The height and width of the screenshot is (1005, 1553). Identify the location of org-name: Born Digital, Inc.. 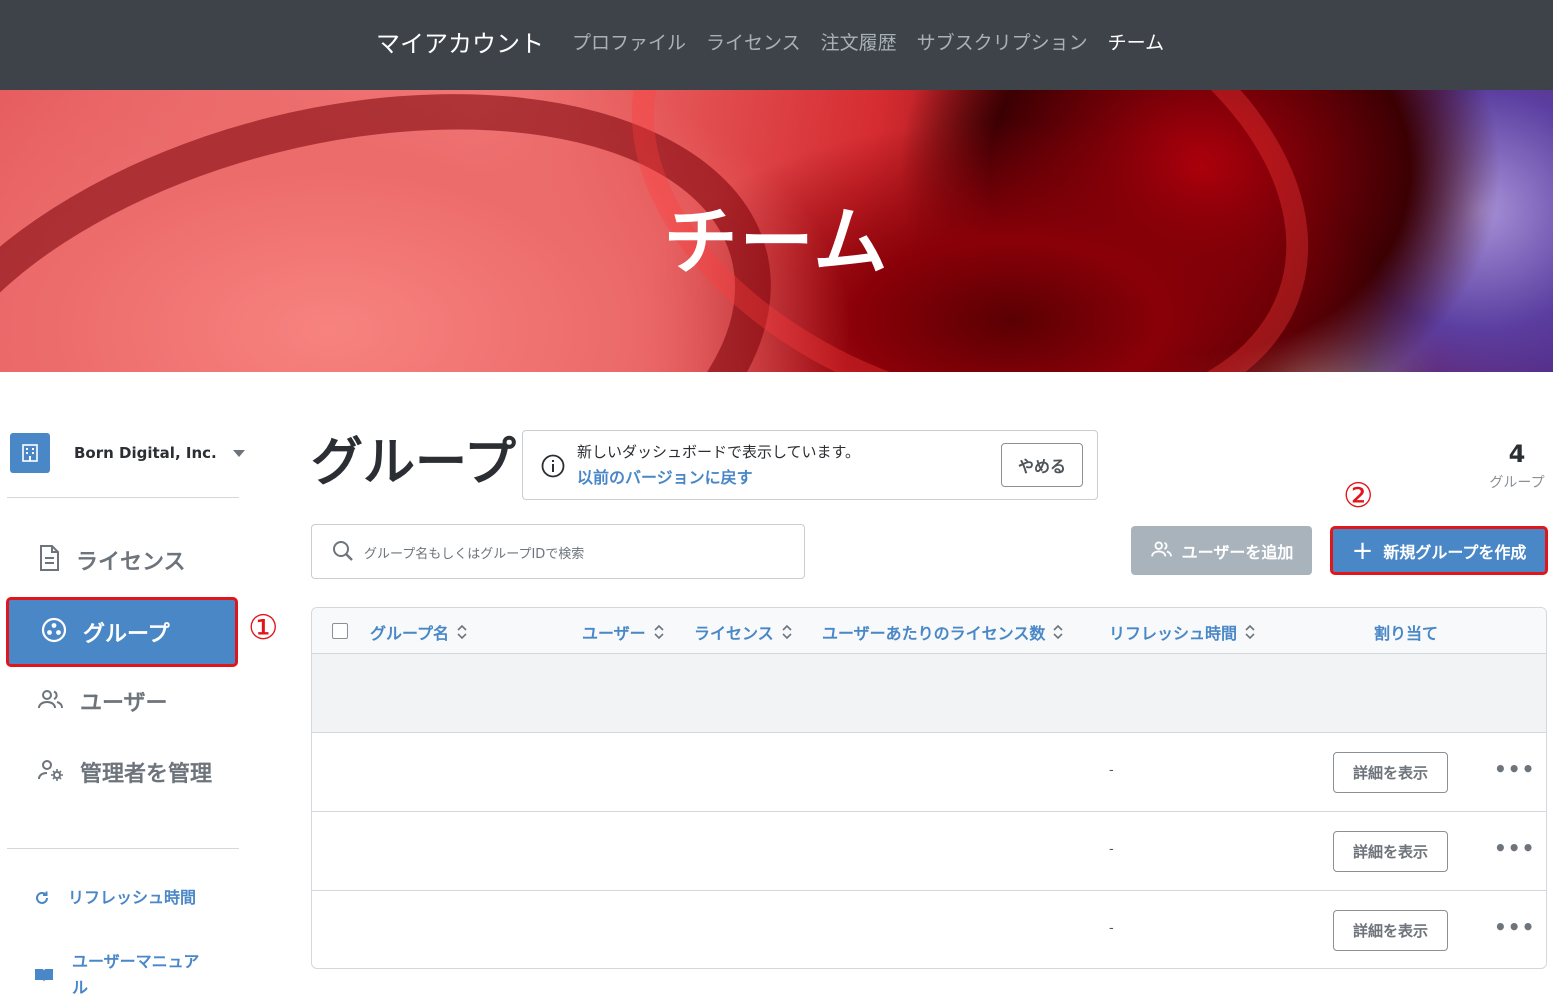
(145, 453).